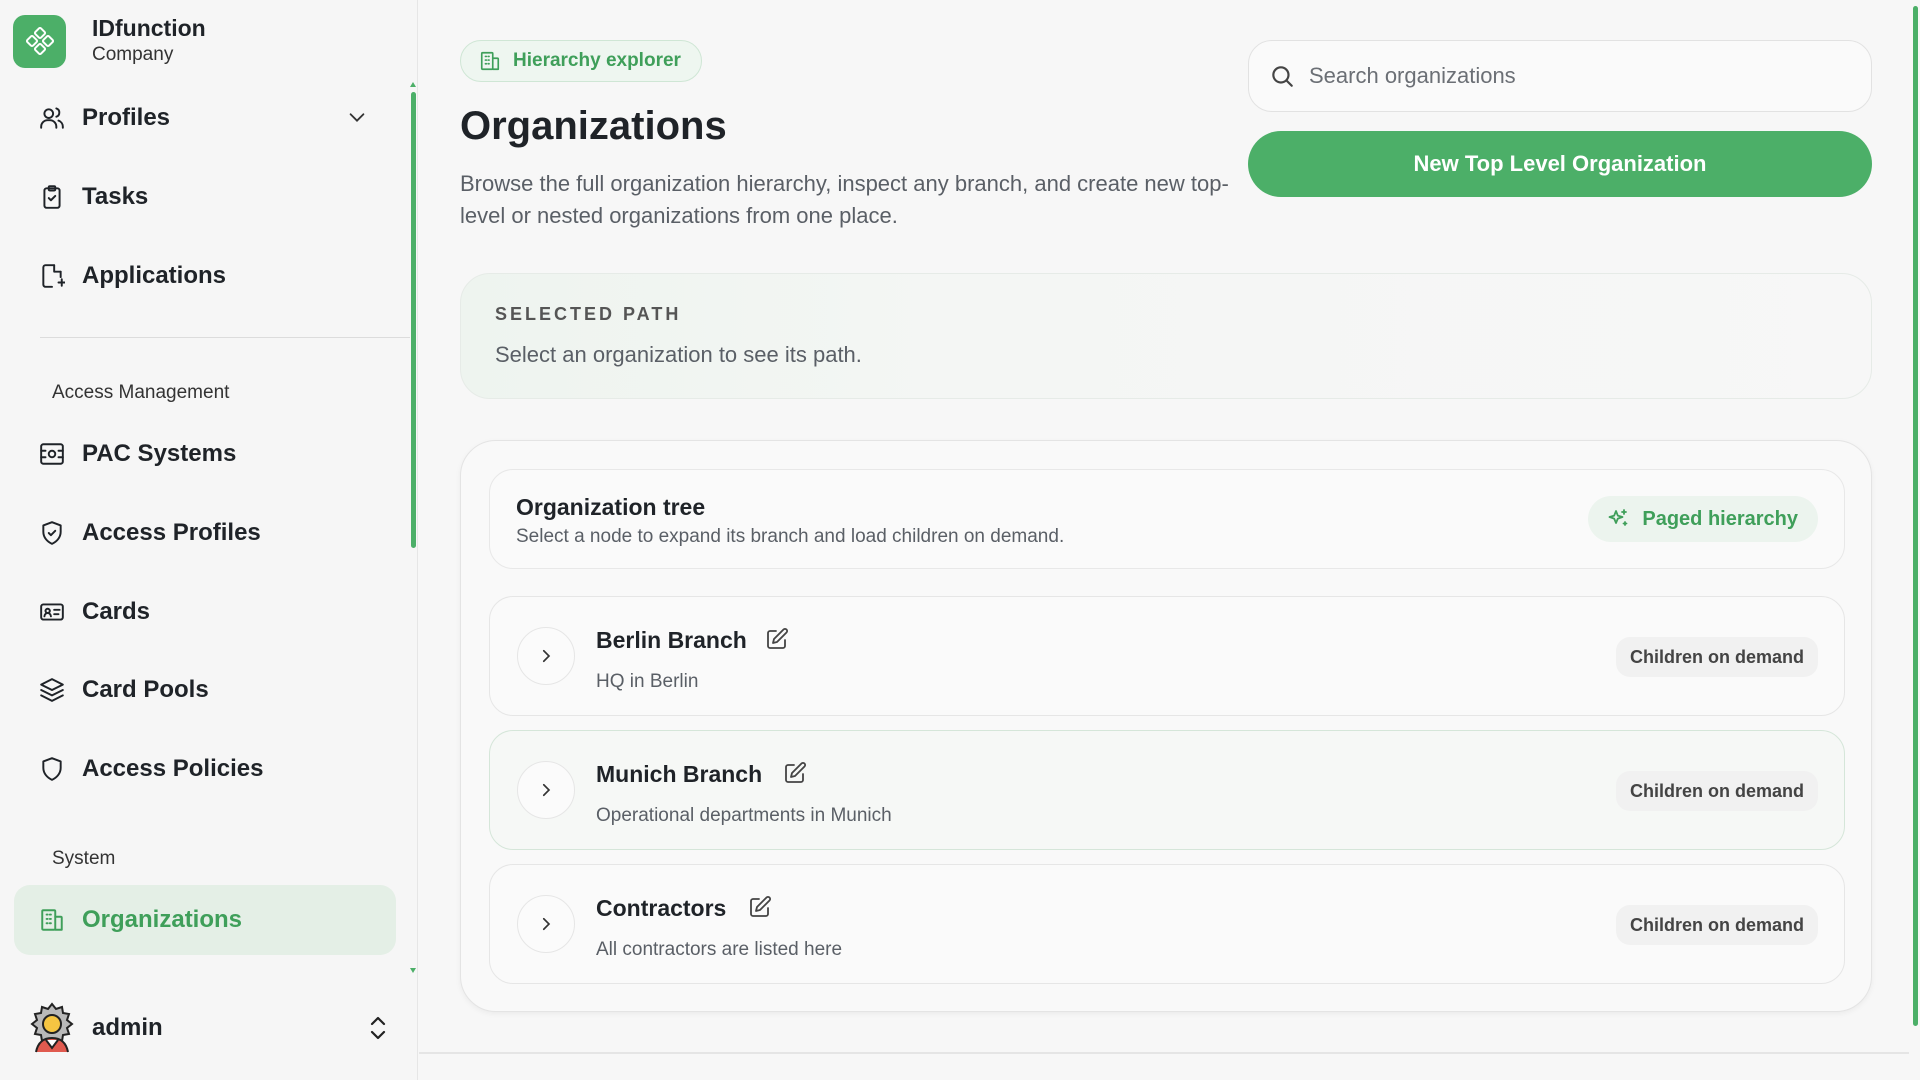 This screenshot has height=1080, width=1920. I want to click on org-description: Operational departments in Munich, so click(744, 815).